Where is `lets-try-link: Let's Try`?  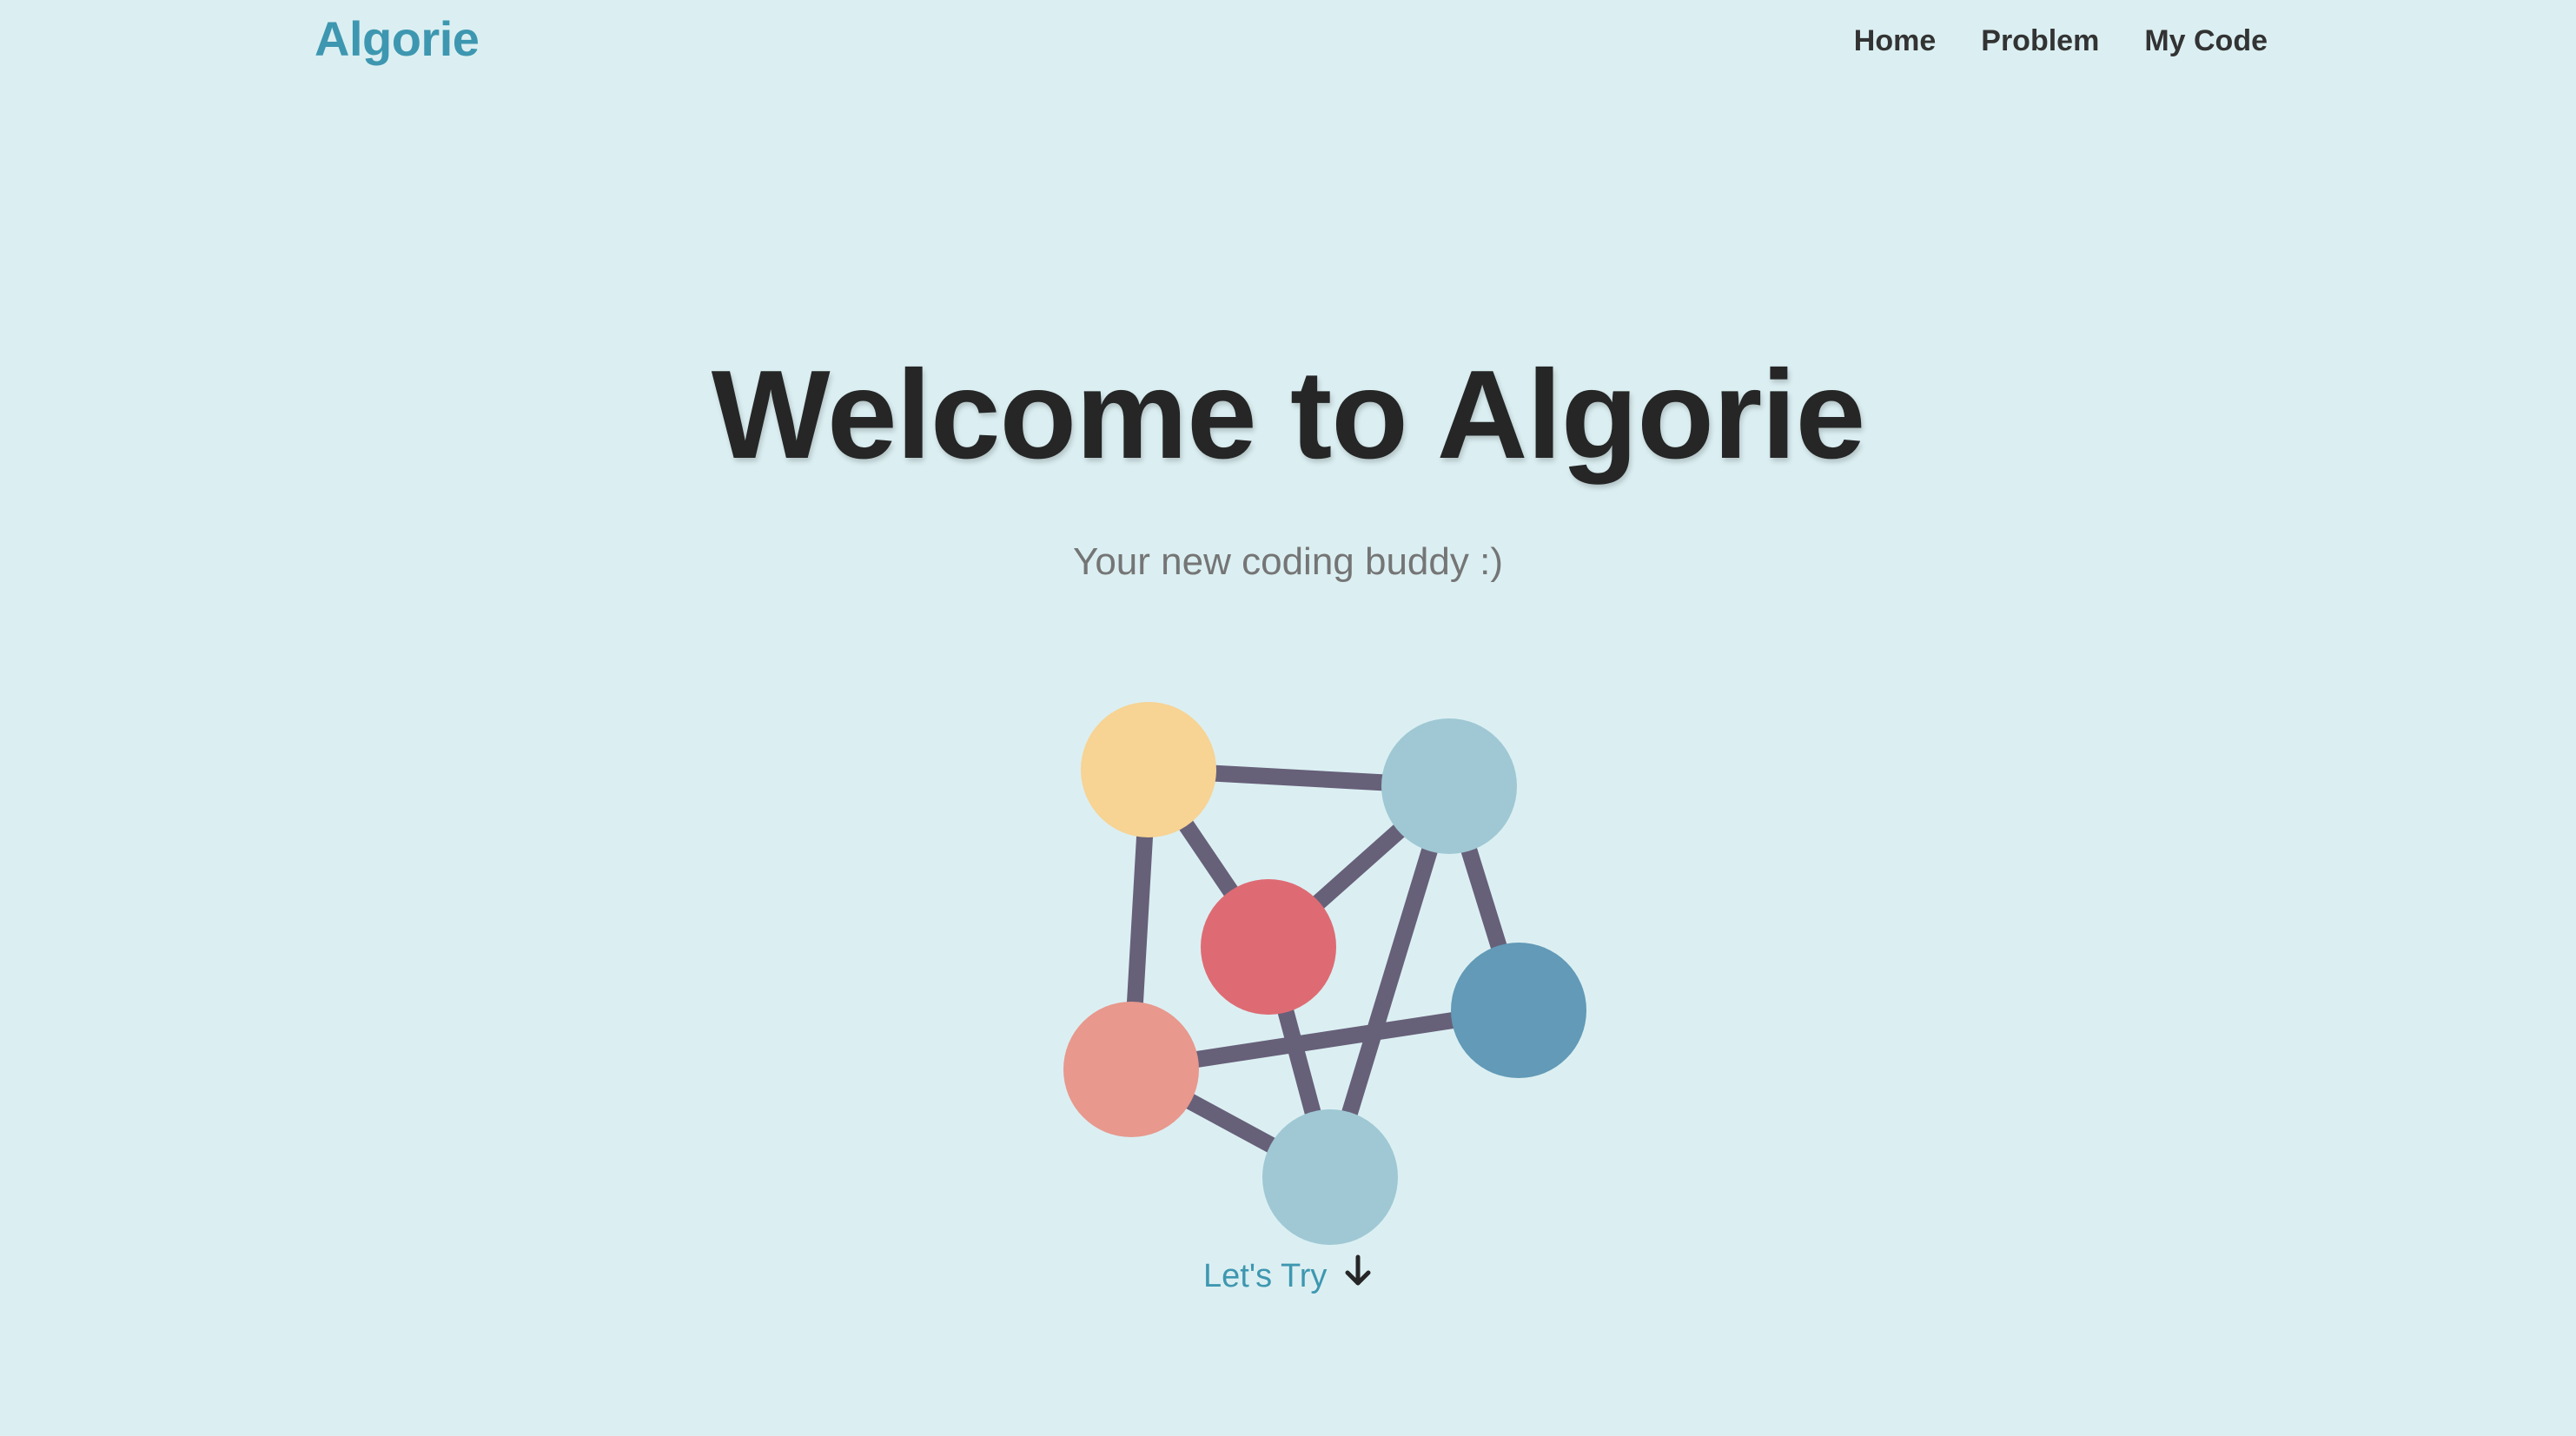
lets-try-link: Let's Try is located at coordinates (1265, 1276).